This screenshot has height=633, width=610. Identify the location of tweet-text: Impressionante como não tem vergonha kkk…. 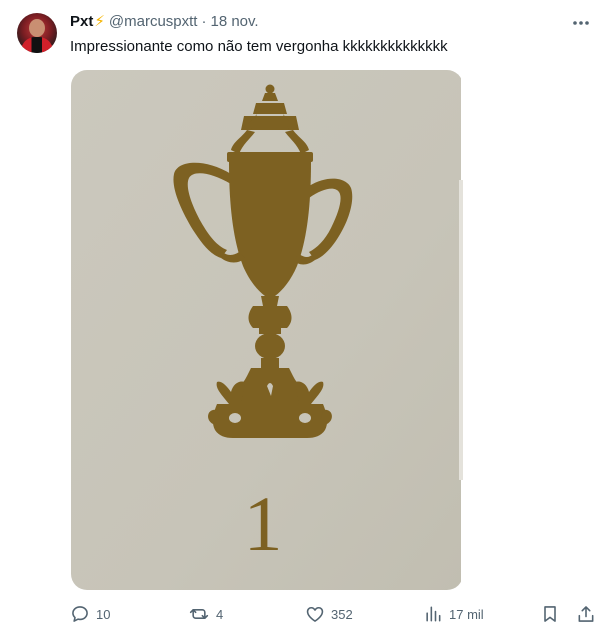
(259, 46).